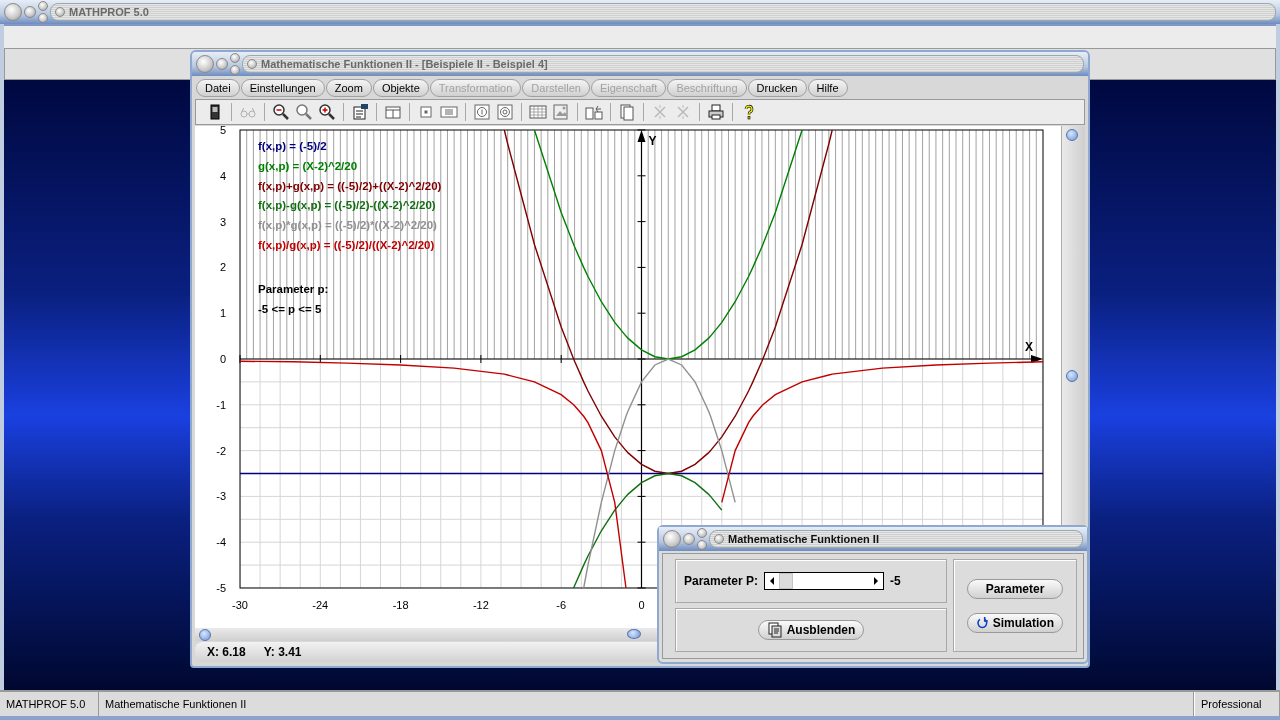 The image size is (1280, 720). I want to click on window-title: Mathematische Funktionen II - [Beispiele II - Beispiel 4], so click(404, 64).